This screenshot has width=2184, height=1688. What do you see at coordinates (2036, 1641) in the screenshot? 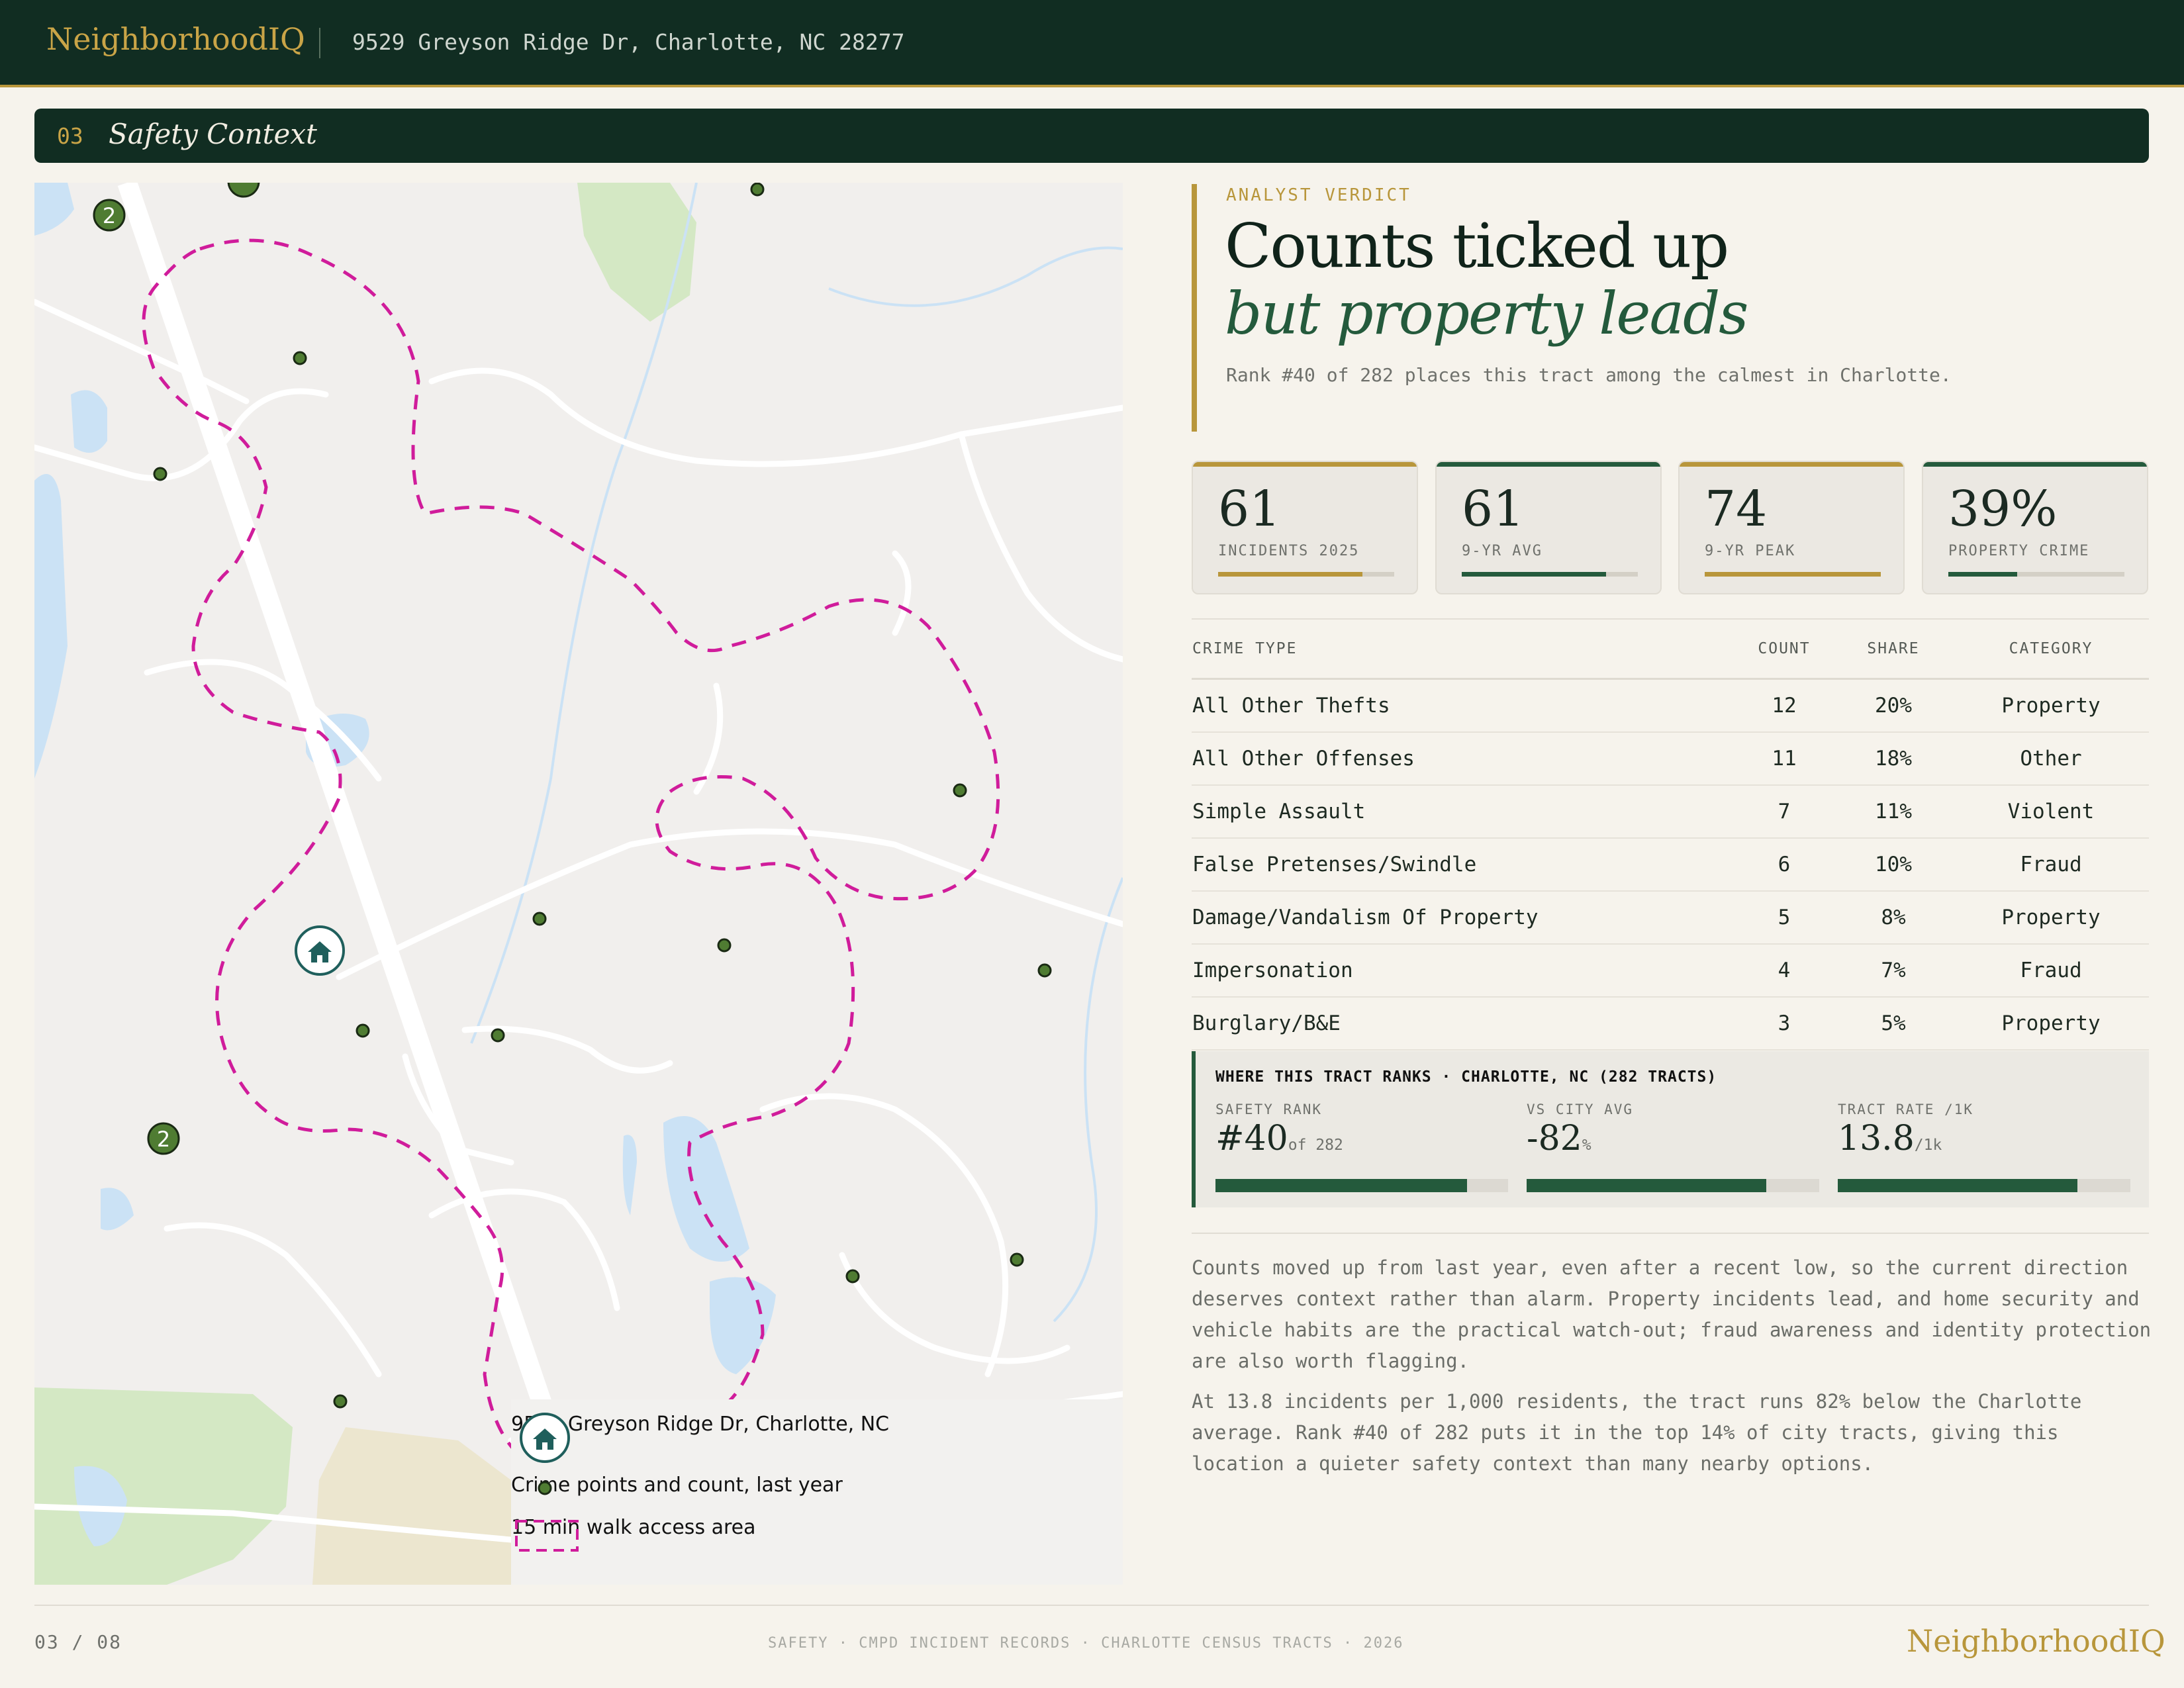
I see `footer-brand-logo: NeighborhoodIQ` at bounding box center [2036, 1641].